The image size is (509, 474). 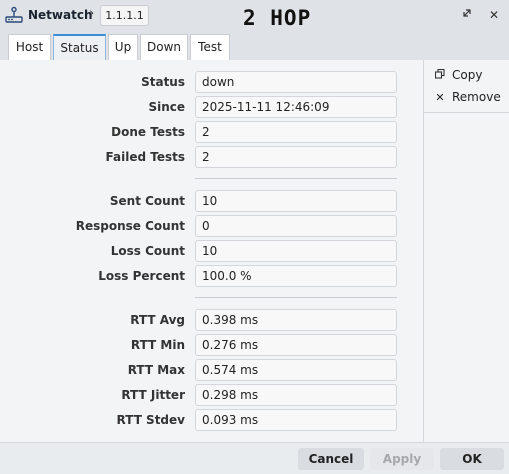 What do you see at coordinates (476, 97) in the screenshot?
I see `remove-label: Remove` at bounding box center [476, 97].